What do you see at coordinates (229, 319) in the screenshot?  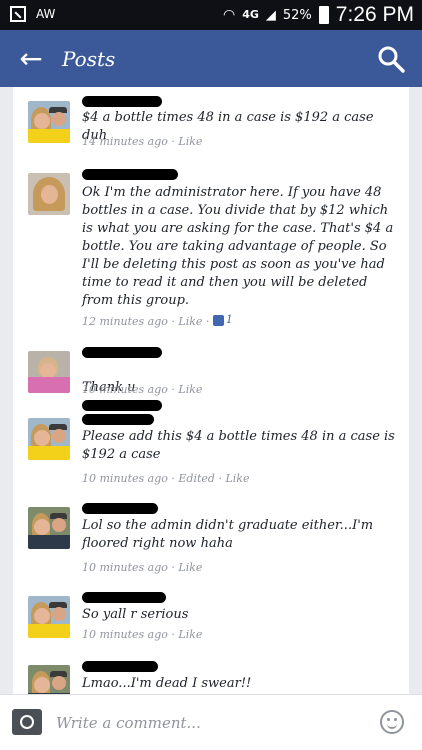 I see `like-count-value: 1` at bounding box center [229, 319].